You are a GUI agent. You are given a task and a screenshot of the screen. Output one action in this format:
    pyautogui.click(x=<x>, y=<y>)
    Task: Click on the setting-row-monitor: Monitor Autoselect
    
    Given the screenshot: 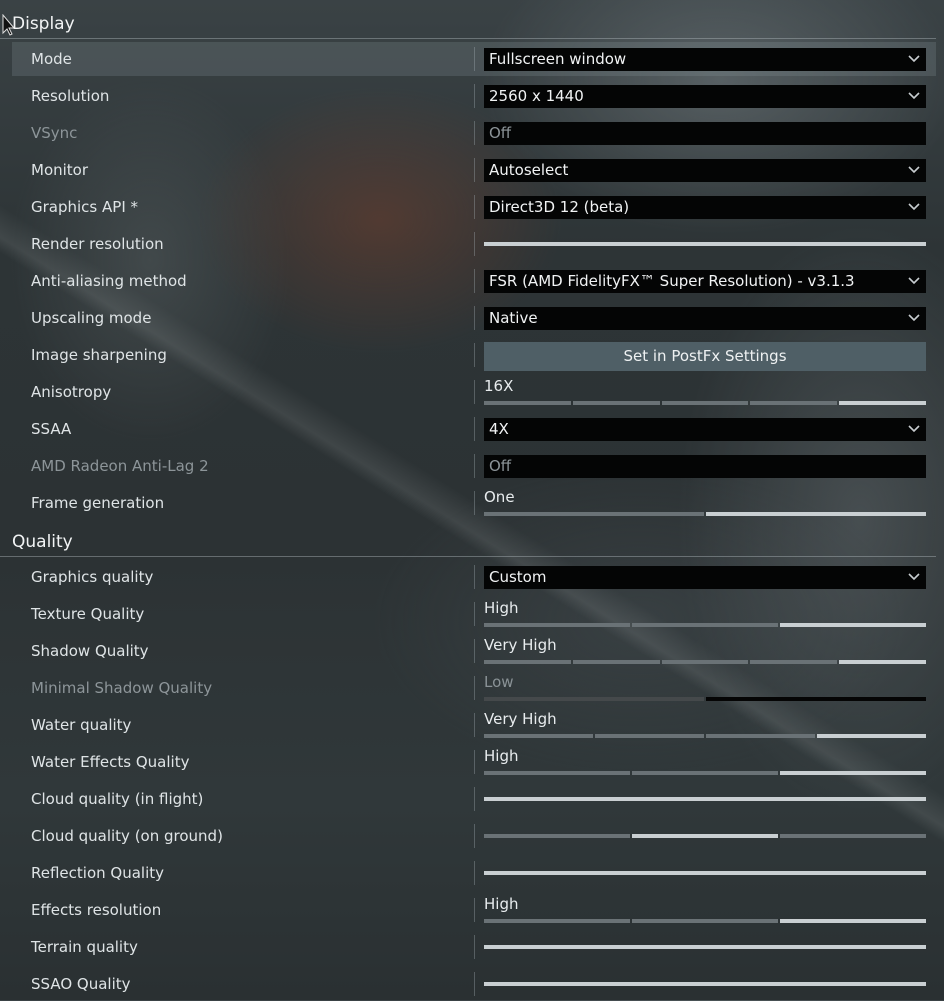 What is the action you would take?
    pyautogui.click(x=474, y=170)
    